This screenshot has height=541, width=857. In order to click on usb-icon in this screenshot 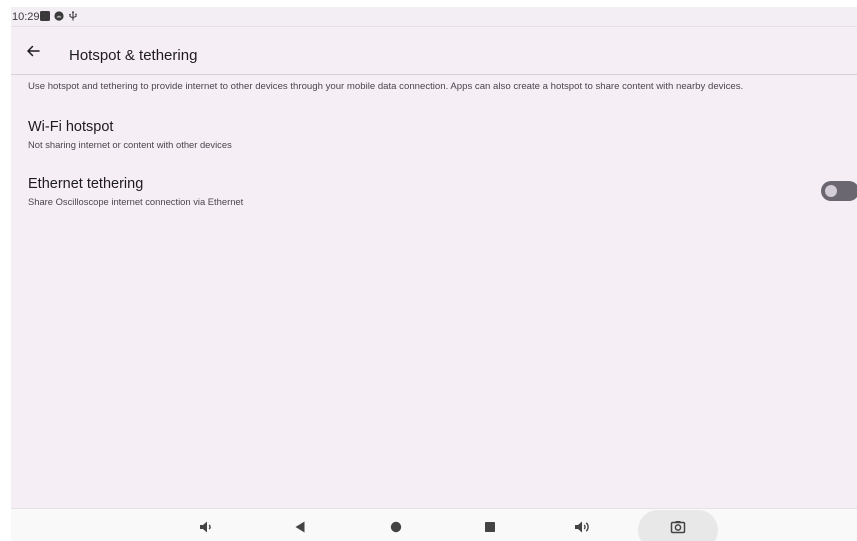, I will do `click(73, 16)`.